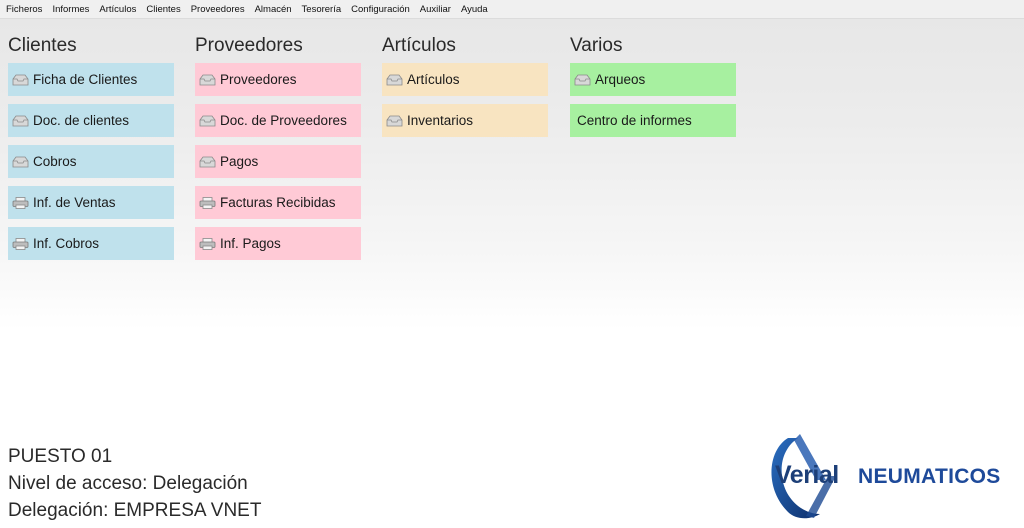 This screenshot has height=528, width=1024. I want to click on tile-inventarios: Inventarios, so click(465, 120).